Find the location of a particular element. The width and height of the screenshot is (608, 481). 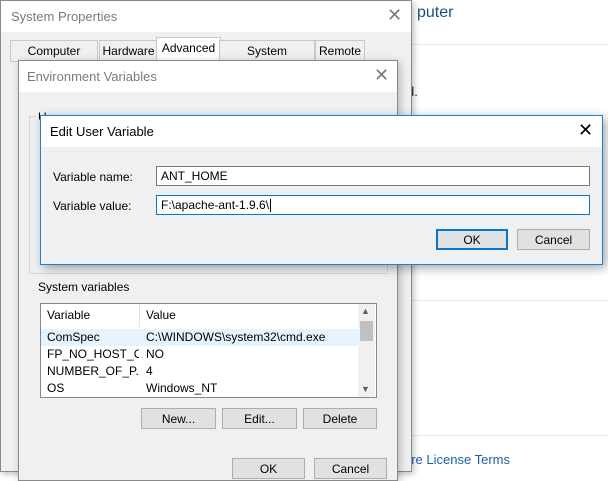

tab-computer-name: Computer Name is located at coordinates (54, 59).